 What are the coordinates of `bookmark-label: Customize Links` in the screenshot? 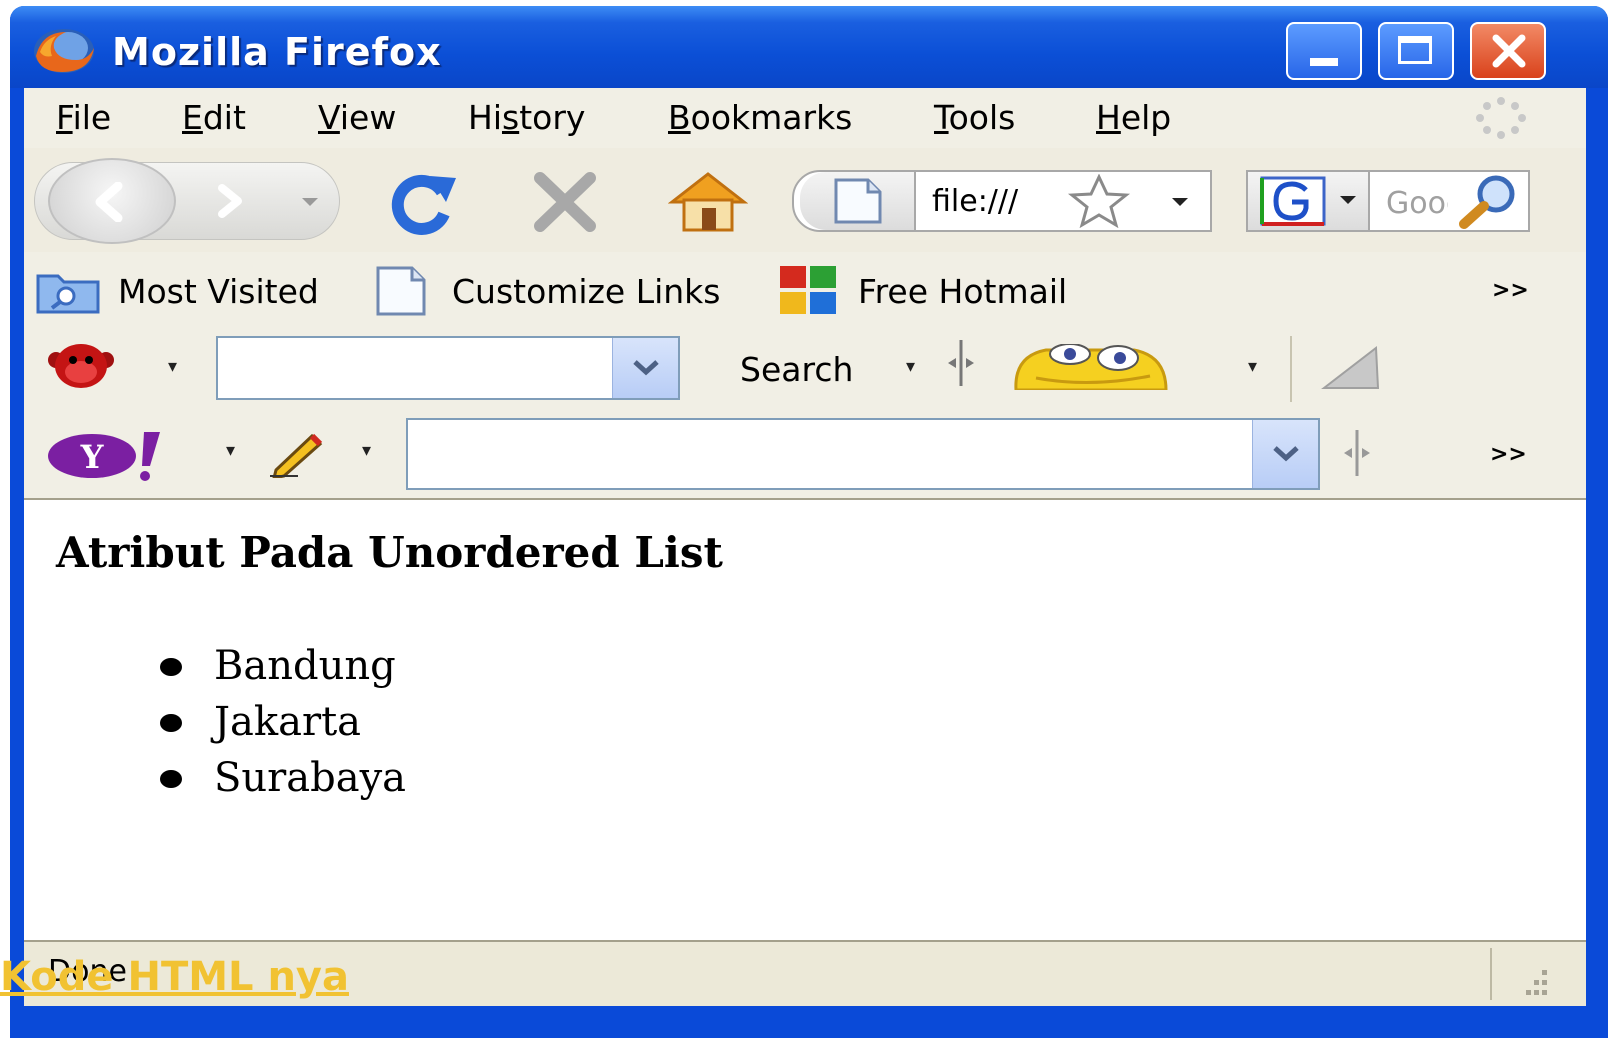 It's located at (586, 291).